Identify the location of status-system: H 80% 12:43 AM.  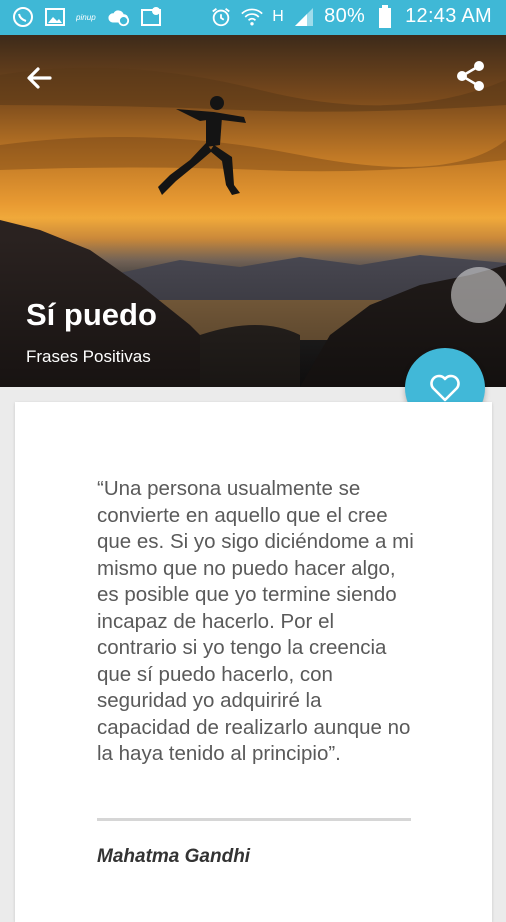
(351, 16).